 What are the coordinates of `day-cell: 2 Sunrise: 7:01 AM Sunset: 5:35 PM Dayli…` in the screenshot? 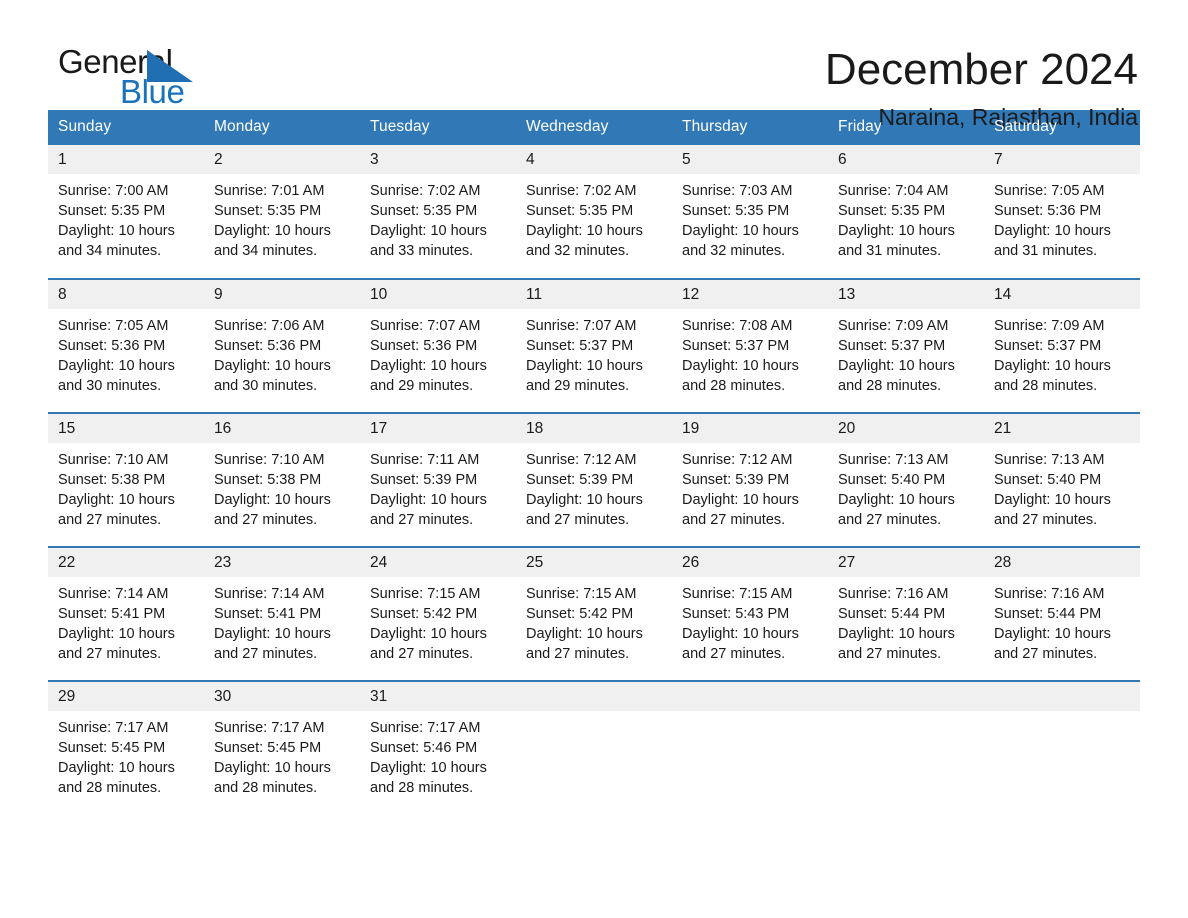 It's located at (282, 212).